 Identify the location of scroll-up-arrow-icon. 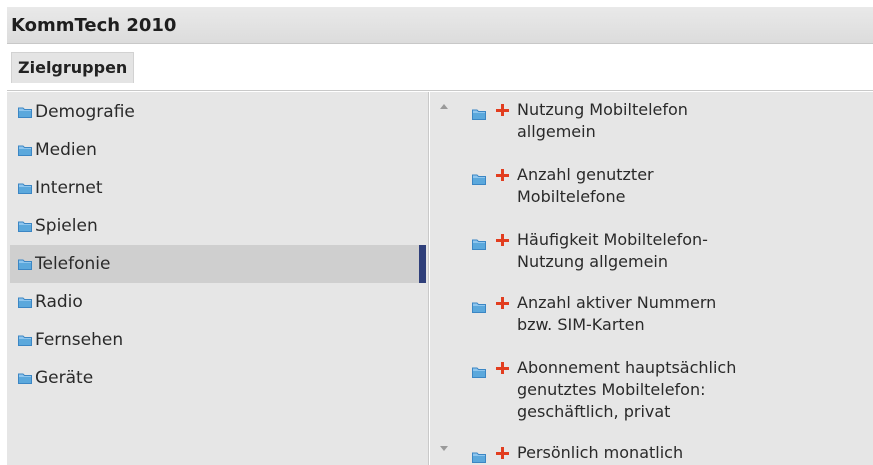
(444, 106).